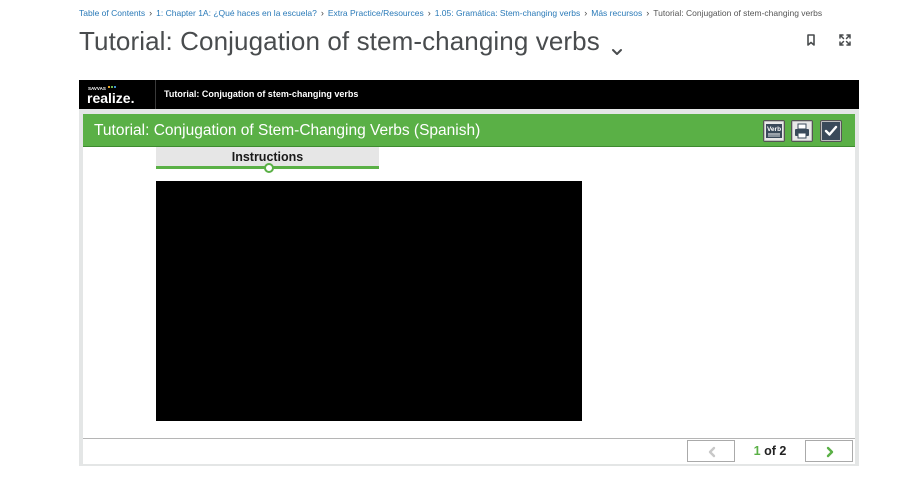  I want to click on logo-realize-text: realize., so click(110, 98).